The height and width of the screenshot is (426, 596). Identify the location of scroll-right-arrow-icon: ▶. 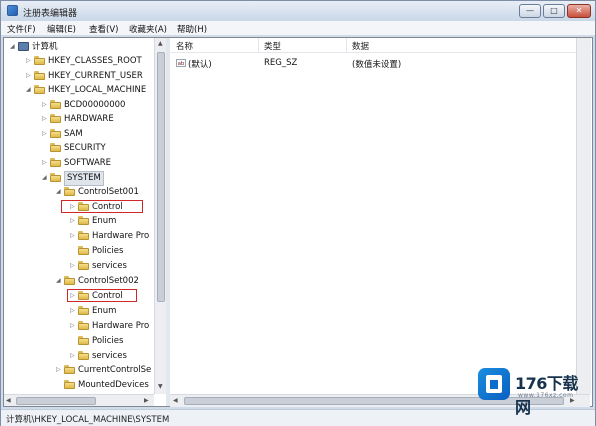
(146, 400).